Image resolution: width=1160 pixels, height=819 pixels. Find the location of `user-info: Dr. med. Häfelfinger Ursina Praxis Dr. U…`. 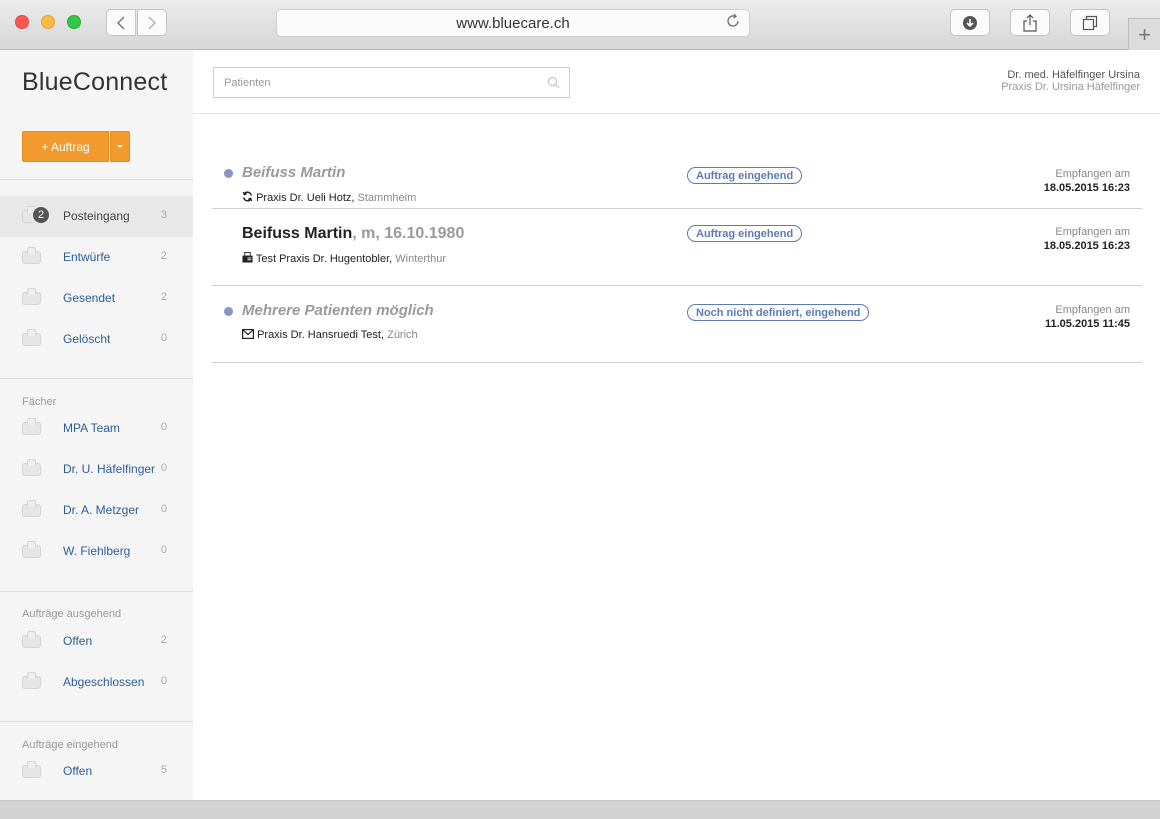

user-info: Dr. med. Häfelfinger Ursina Praxis Dr. U… is located at coordinates (1070, 81).